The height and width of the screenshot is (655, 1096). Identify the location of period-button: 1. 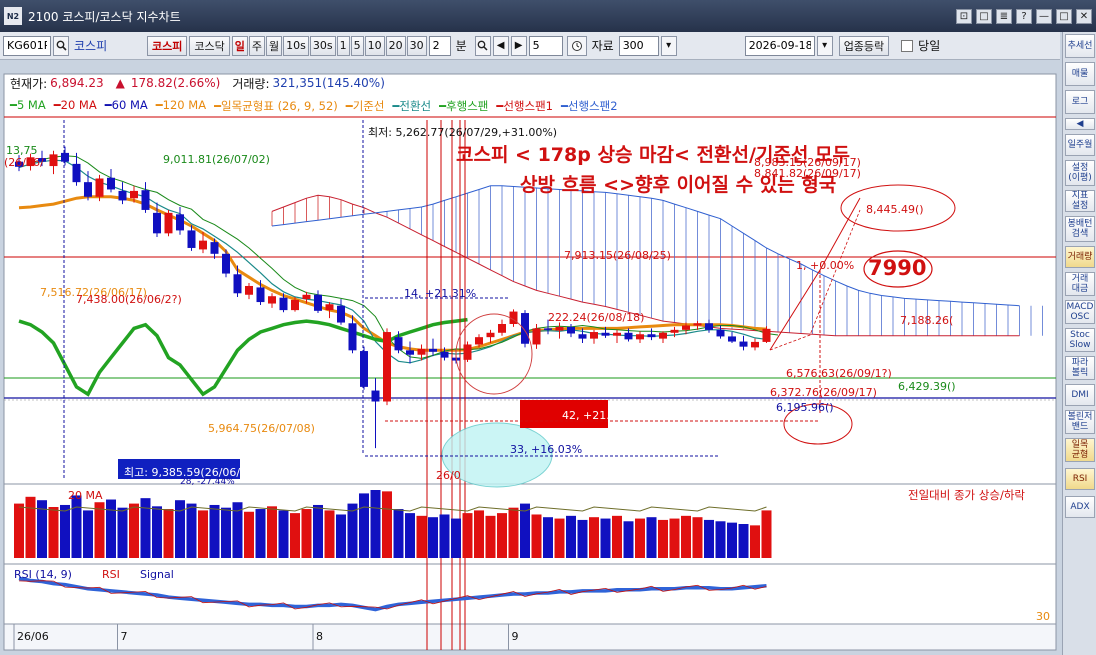
(343, 45).